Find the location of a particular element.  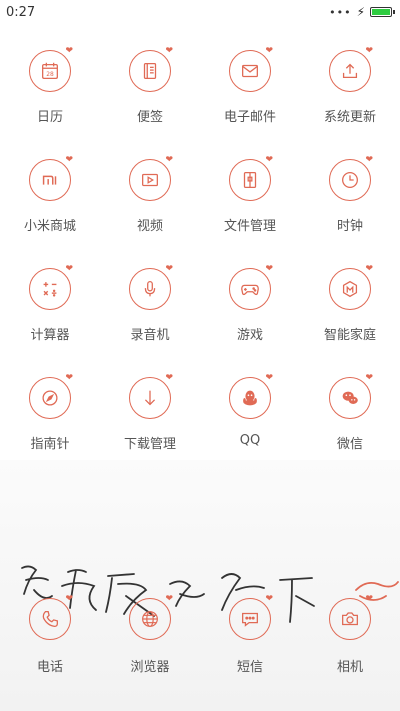

charging-icon: ⚡ is located at coordinates (360, 12).